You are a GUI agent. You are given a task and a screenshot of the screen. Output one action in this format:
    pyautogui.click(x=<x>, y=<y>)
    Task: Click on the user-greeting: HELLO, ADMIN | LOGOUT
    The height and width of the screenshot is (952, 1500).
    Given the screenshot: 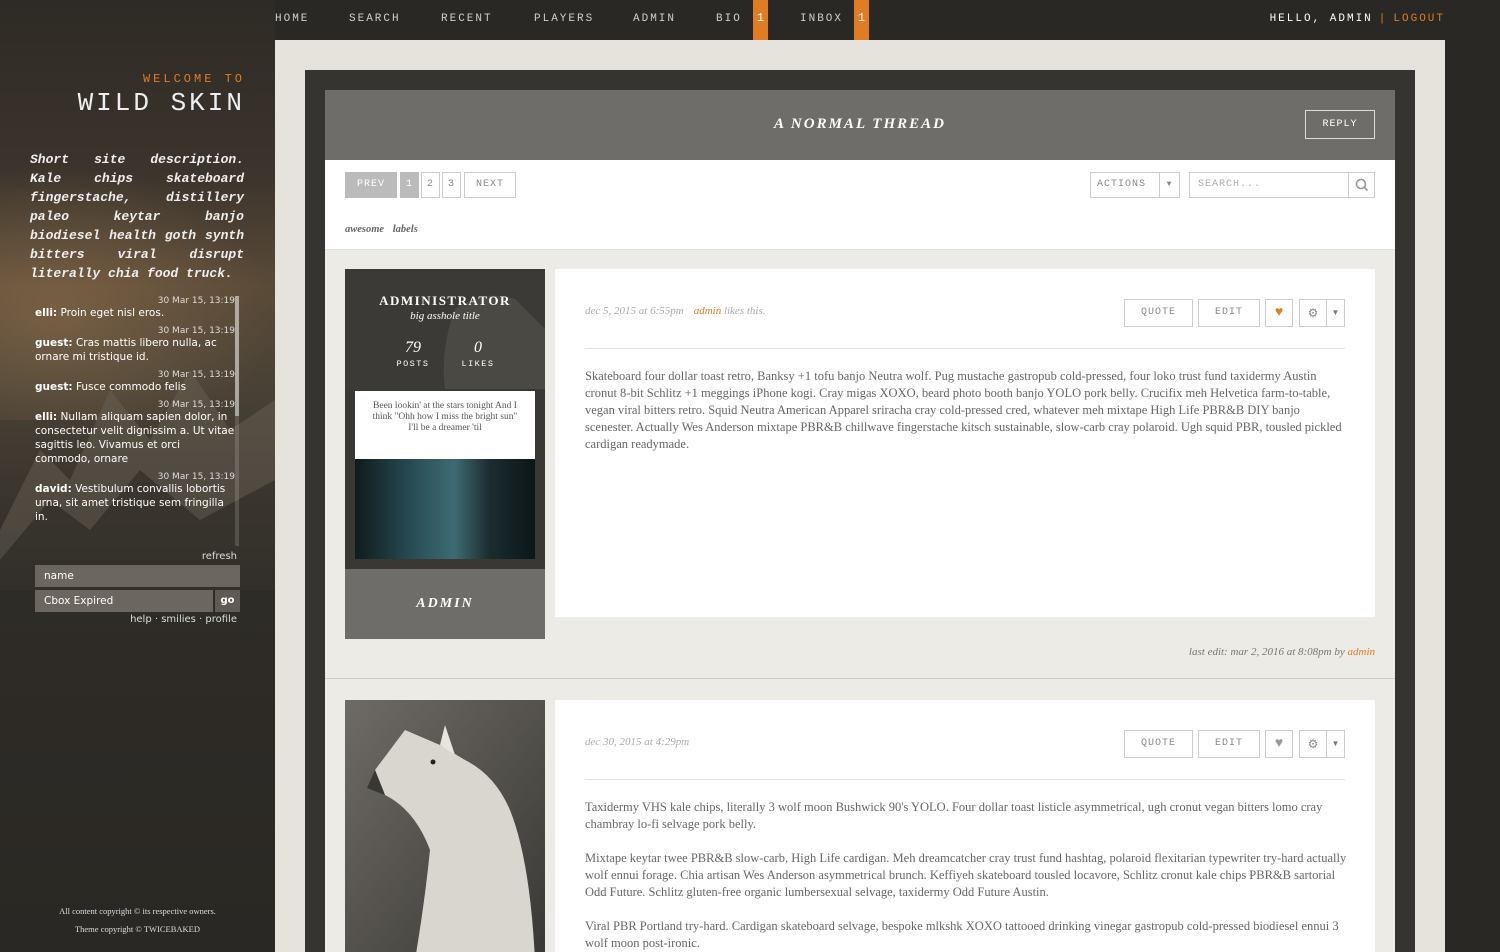 What is the action you would take?
    pyautogui.click(x=1357, y=19)
    